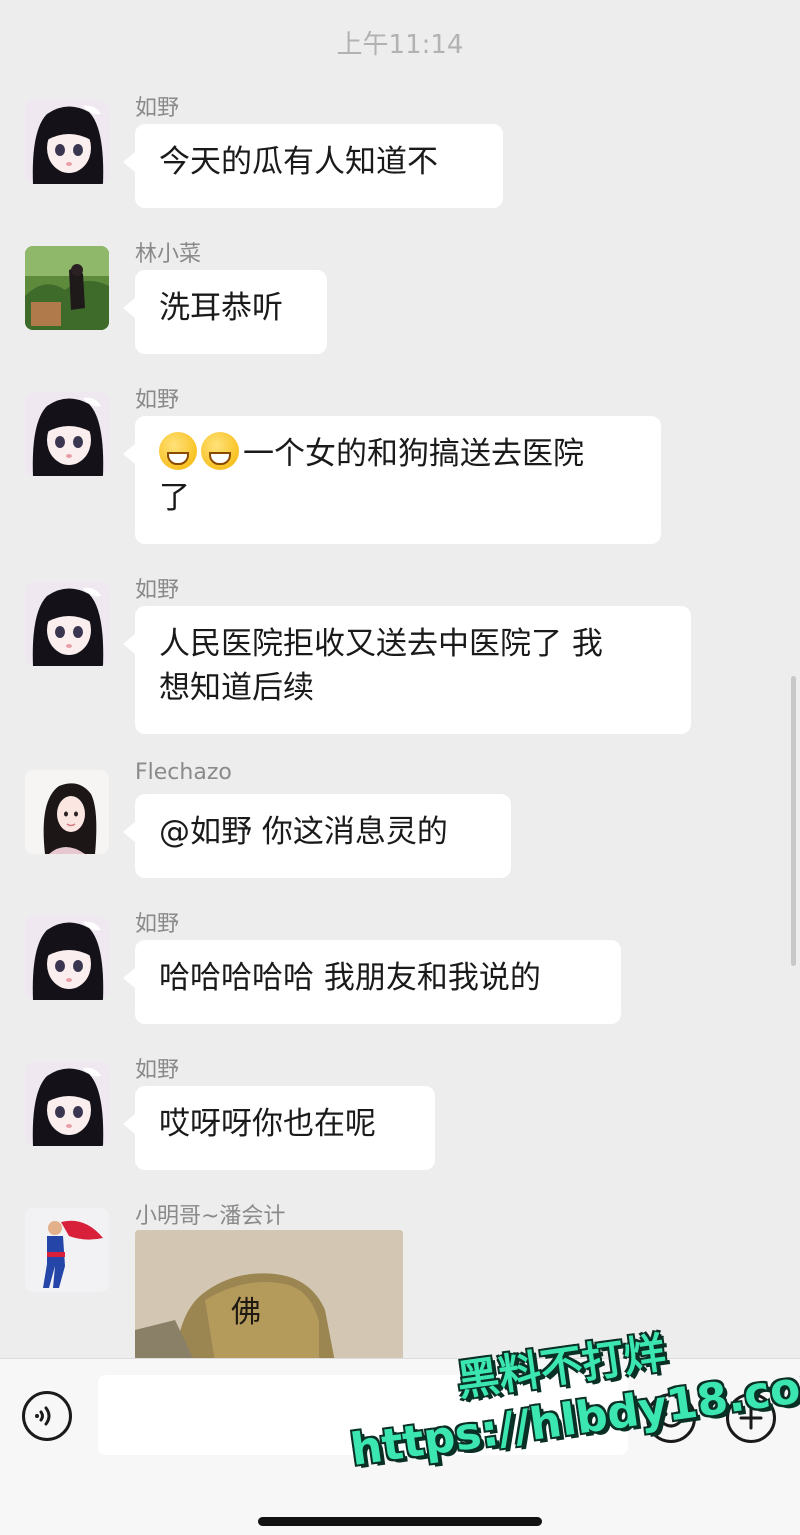  I want to click on home-indicator, so click(400, 1521).